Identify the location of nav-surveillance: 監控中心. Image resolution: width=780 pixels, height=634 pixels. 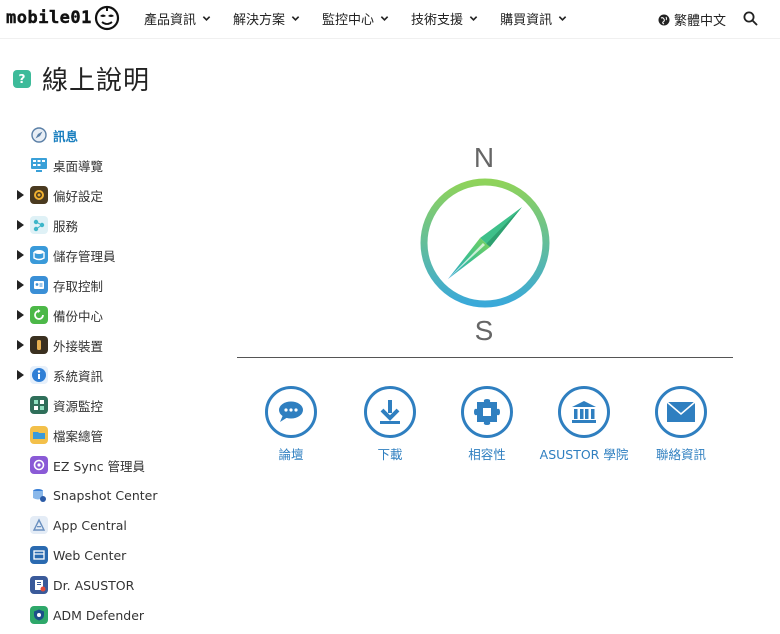
(355, 18).